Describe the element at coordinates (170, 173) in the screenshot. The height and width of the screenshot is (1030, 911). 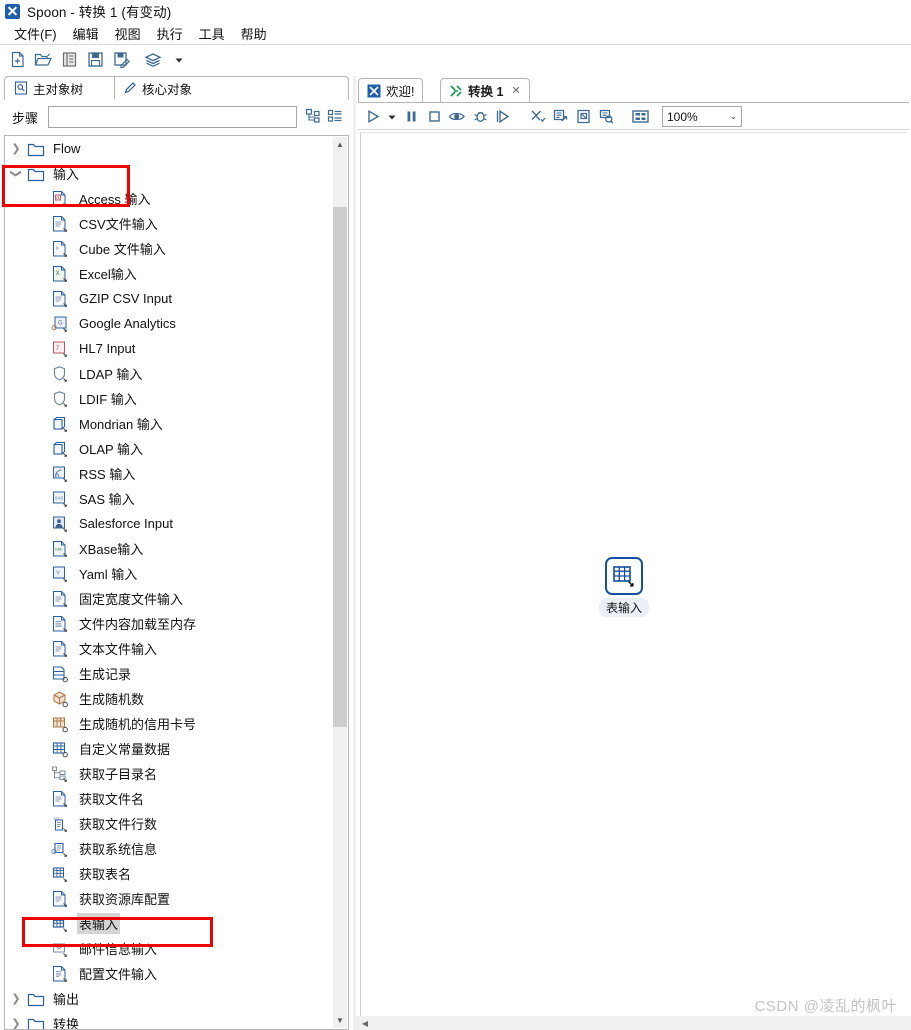
I see `tree-folder-row: ❯ 输入` at that location.